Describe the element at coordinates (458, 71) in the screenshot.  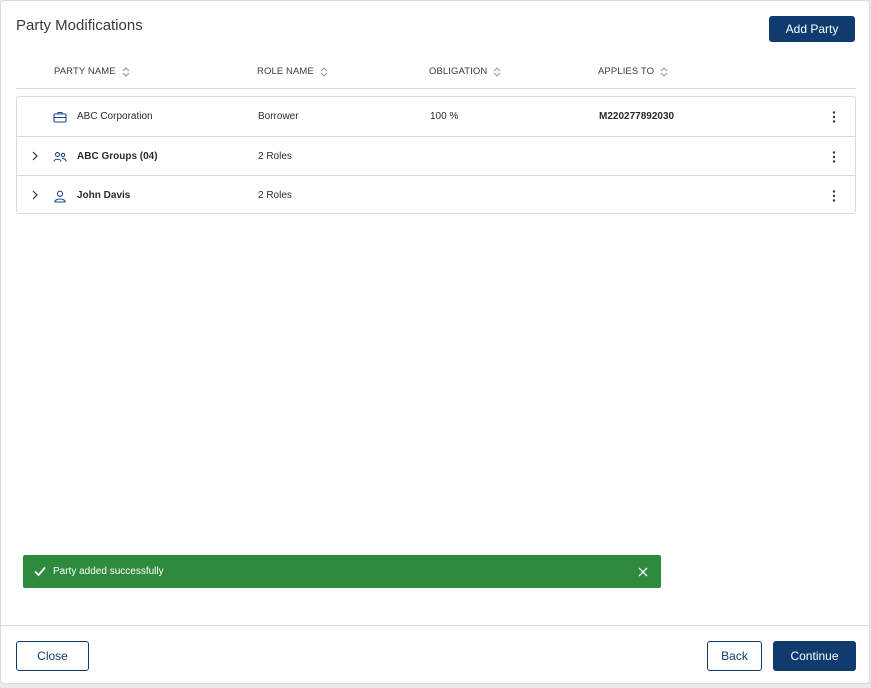
I see `column-label: OBLIGATION` at that location.